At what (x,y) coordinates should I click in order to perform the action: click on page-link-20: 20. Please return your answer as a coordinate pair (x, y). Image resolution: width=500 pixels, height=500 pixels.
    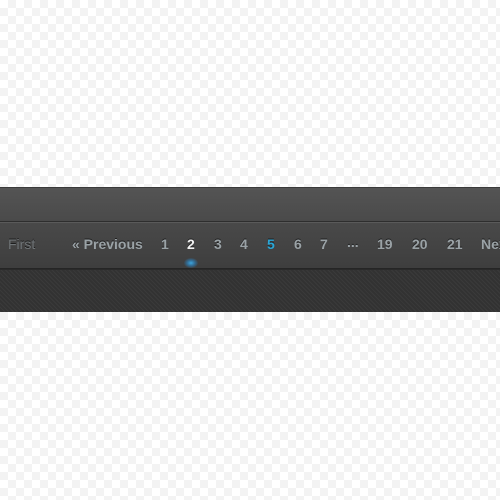
    Looking at the image, I should click on (420, 244).